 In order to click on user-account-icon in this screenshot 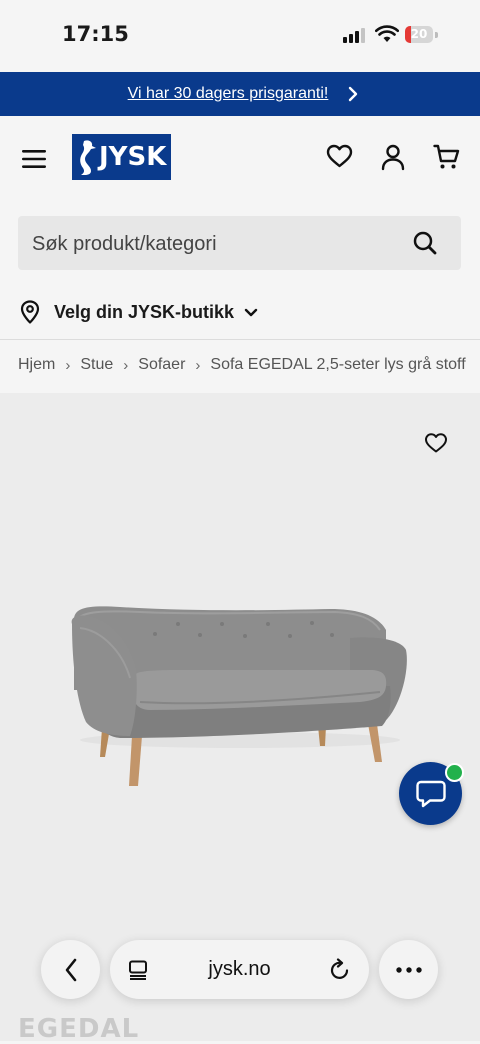, I will do `click(393, 157)`.